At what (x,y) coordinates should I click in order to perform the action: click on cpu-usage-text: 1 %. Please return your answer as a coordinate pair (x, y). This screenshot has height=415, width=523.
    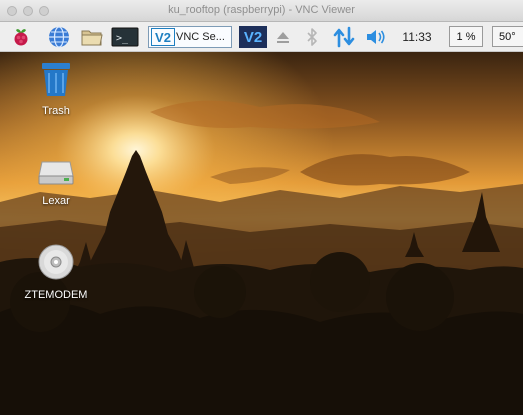
    Looking at the image, I should click on (466, 36).